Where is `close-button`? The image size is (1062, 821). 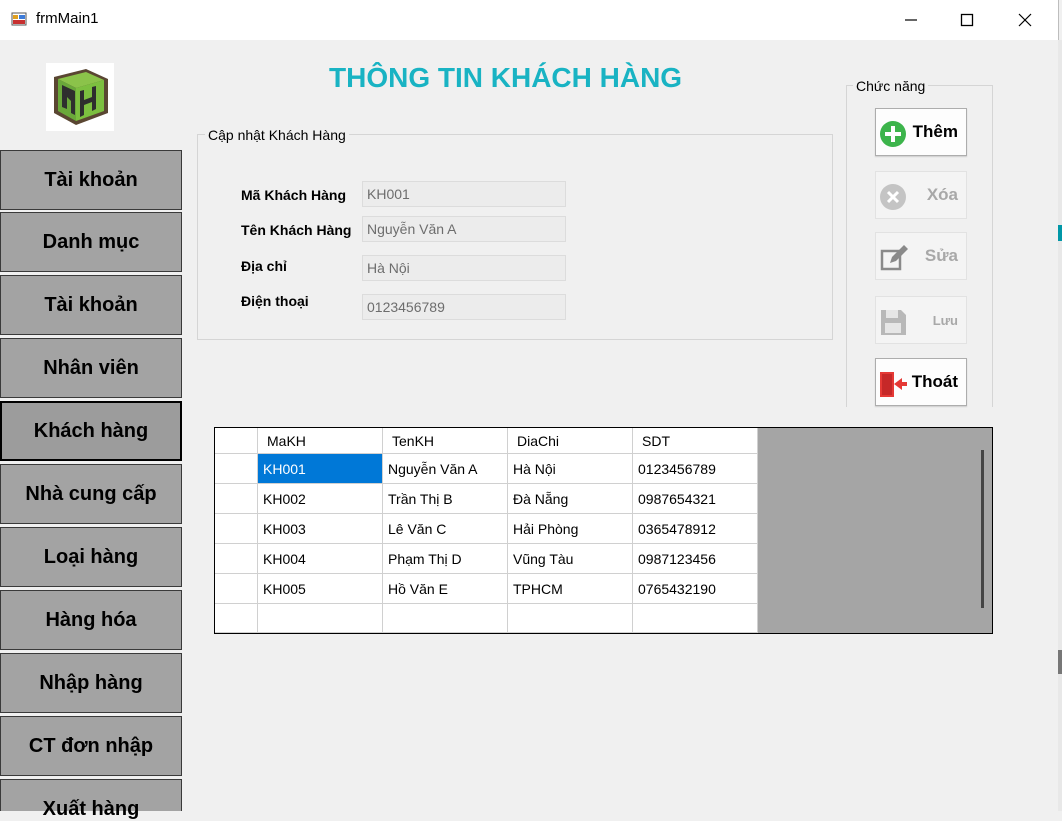
close-button is located at coordinates (1025, 20).